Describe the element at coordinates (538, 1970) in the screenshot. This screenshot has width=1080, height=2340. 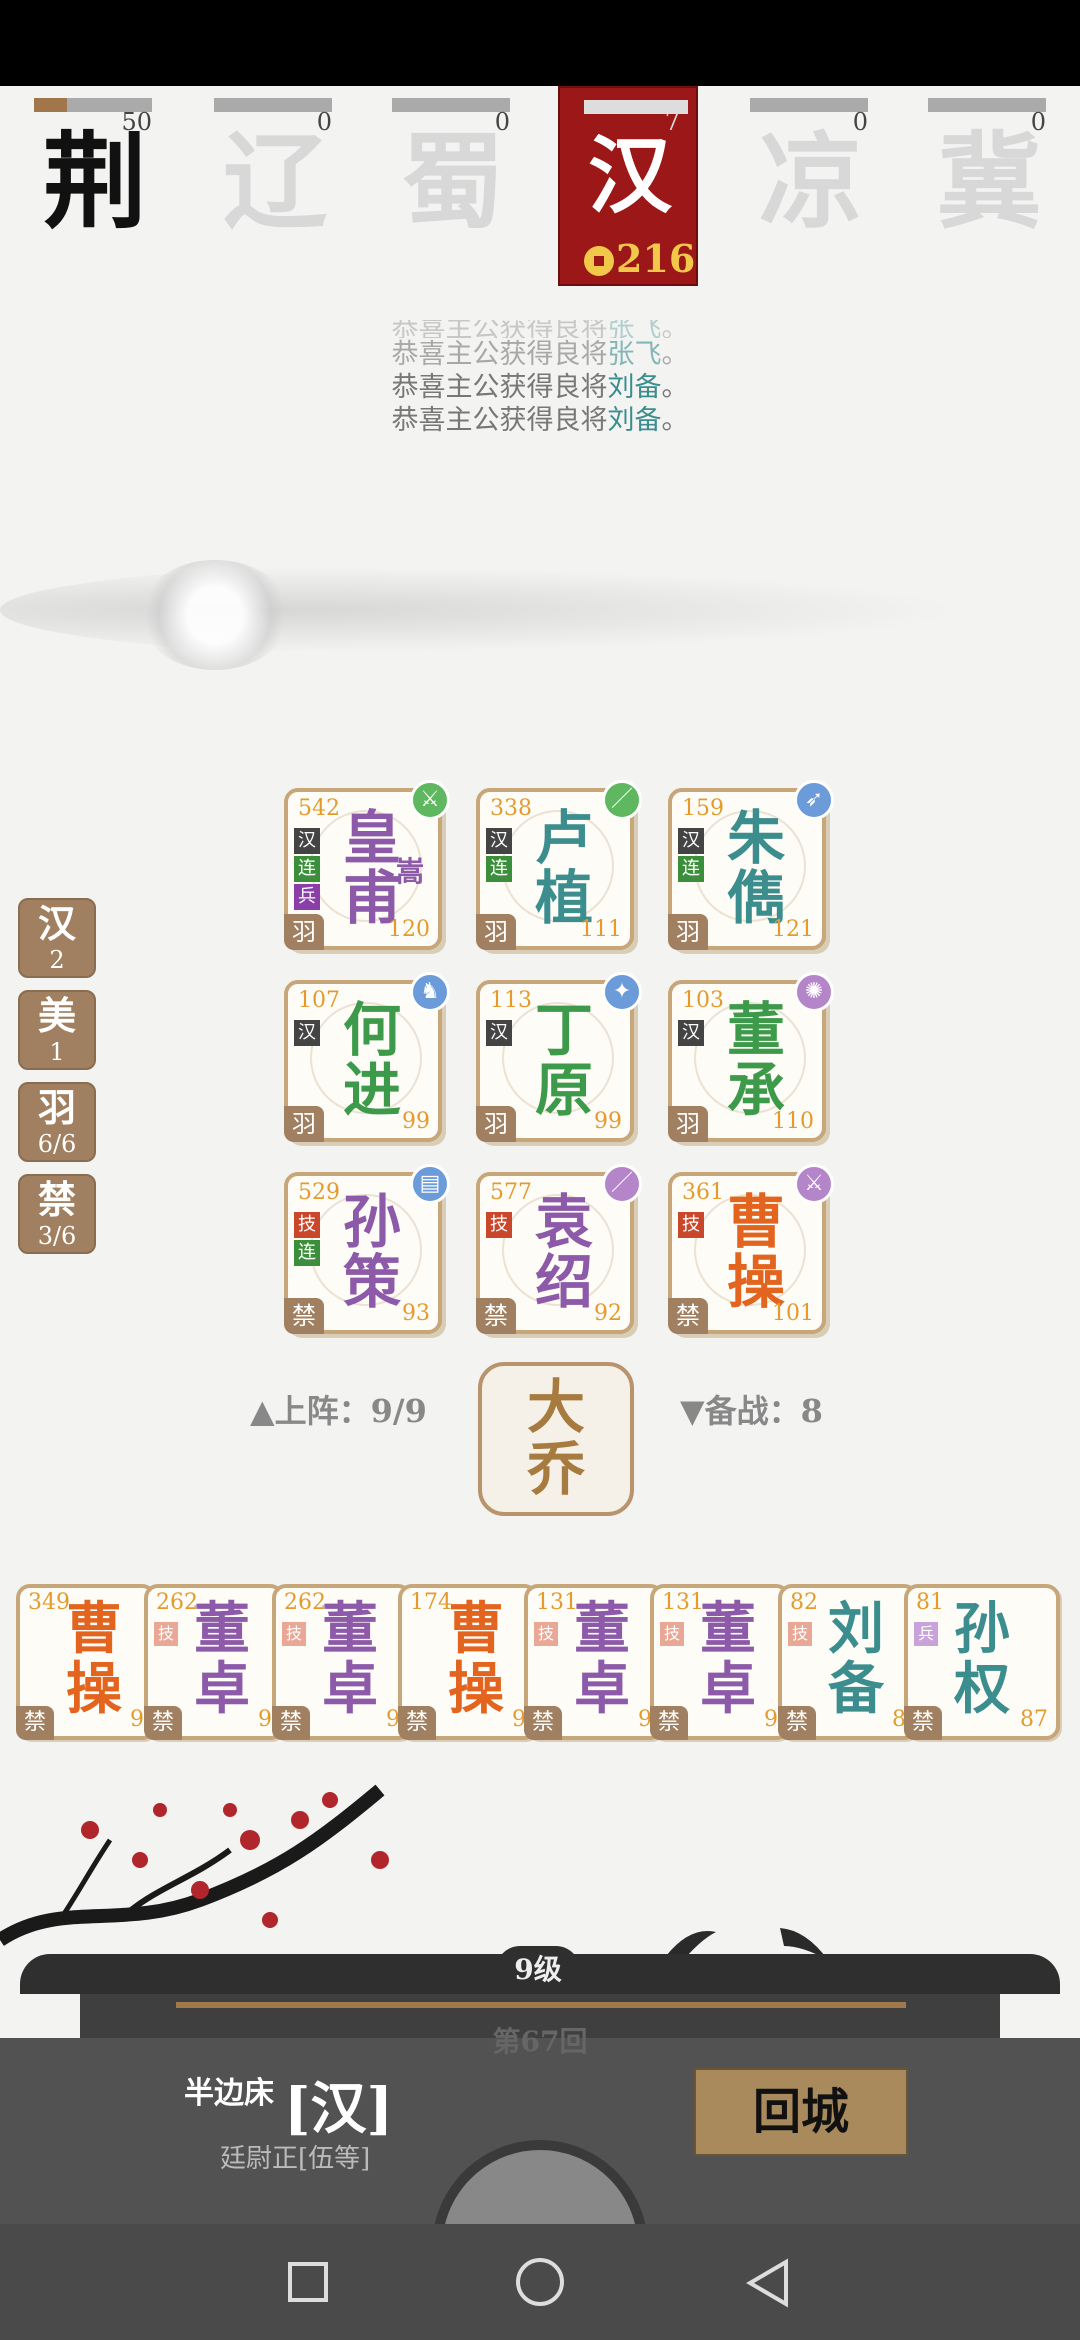
I see `level-indicator: 9级` at that location.